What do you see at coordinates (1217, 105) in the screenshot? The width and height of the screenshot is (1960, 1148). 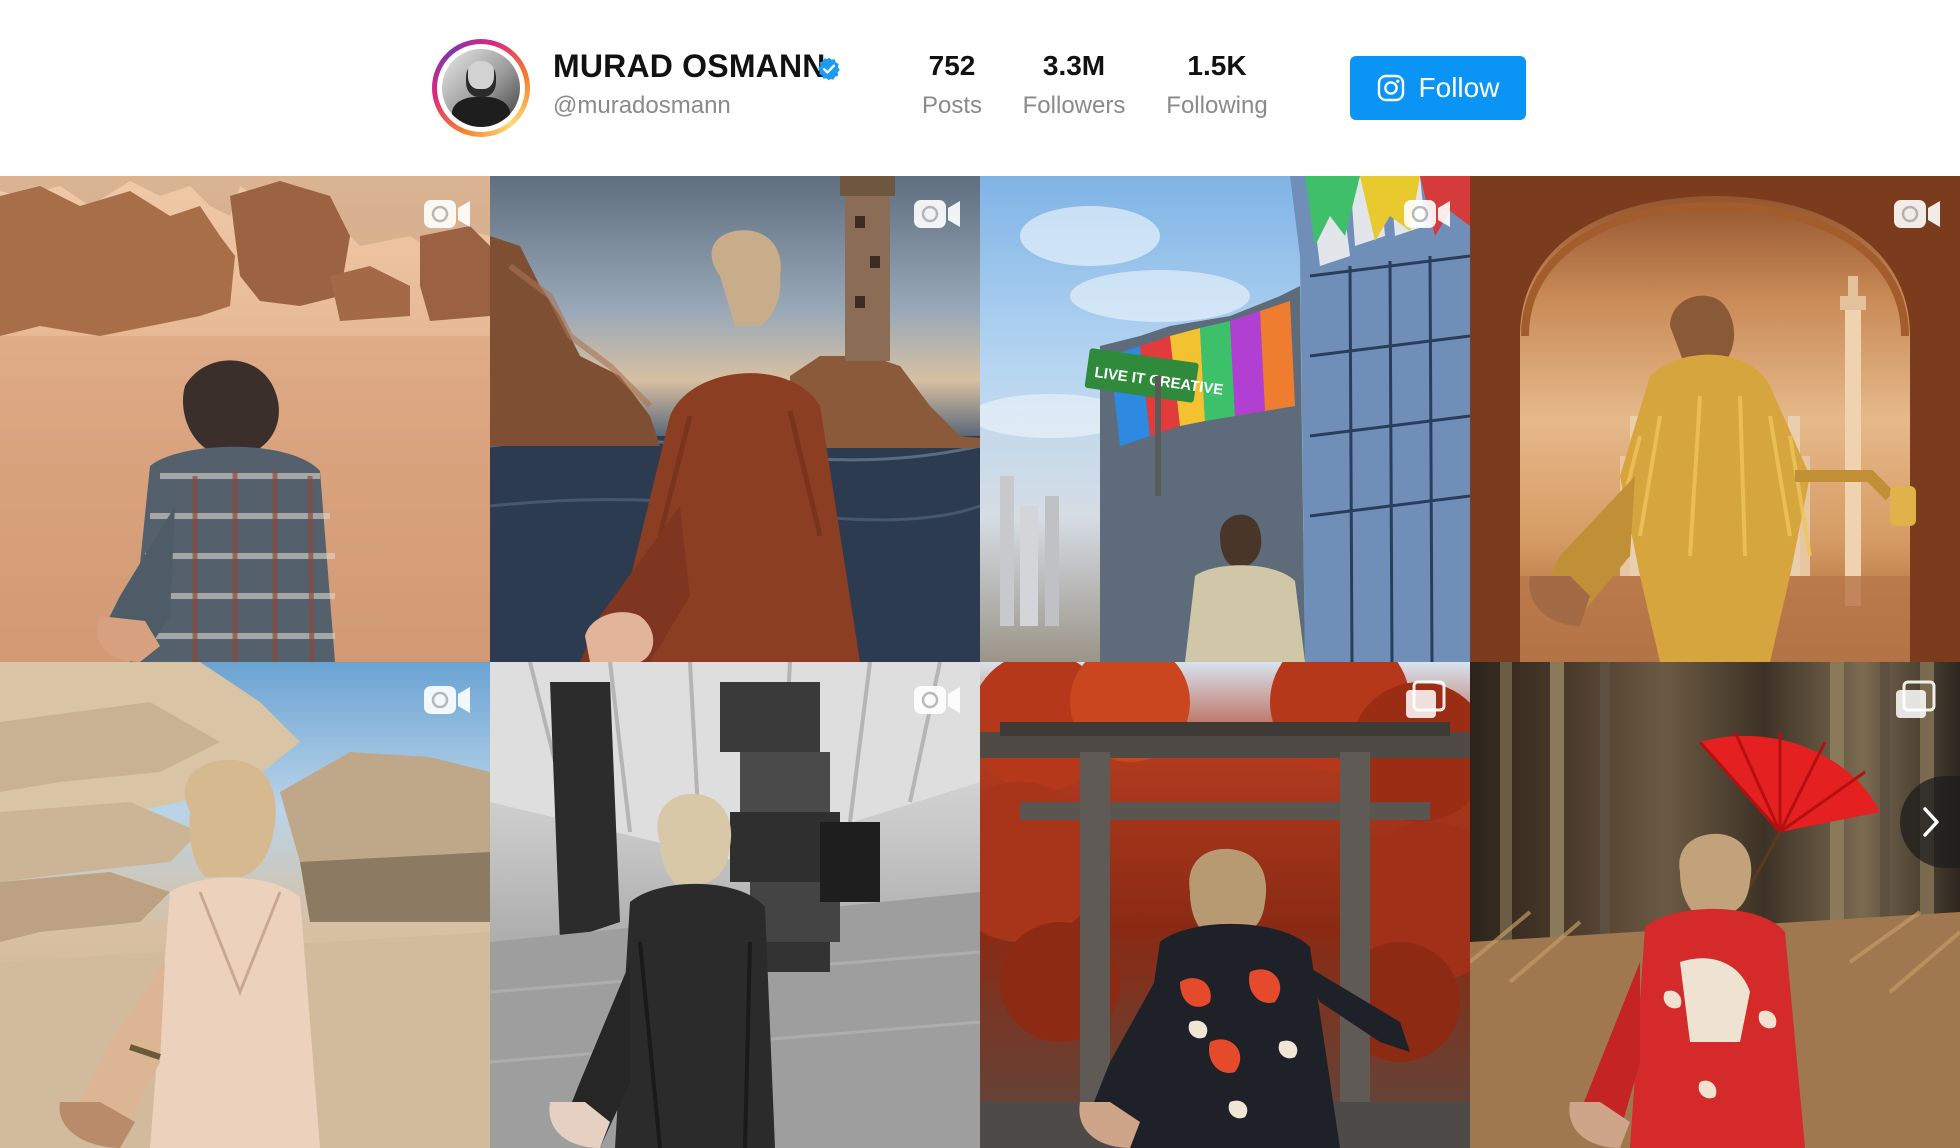 I see `stat-label: Following` at bounding box center [1217, 105].